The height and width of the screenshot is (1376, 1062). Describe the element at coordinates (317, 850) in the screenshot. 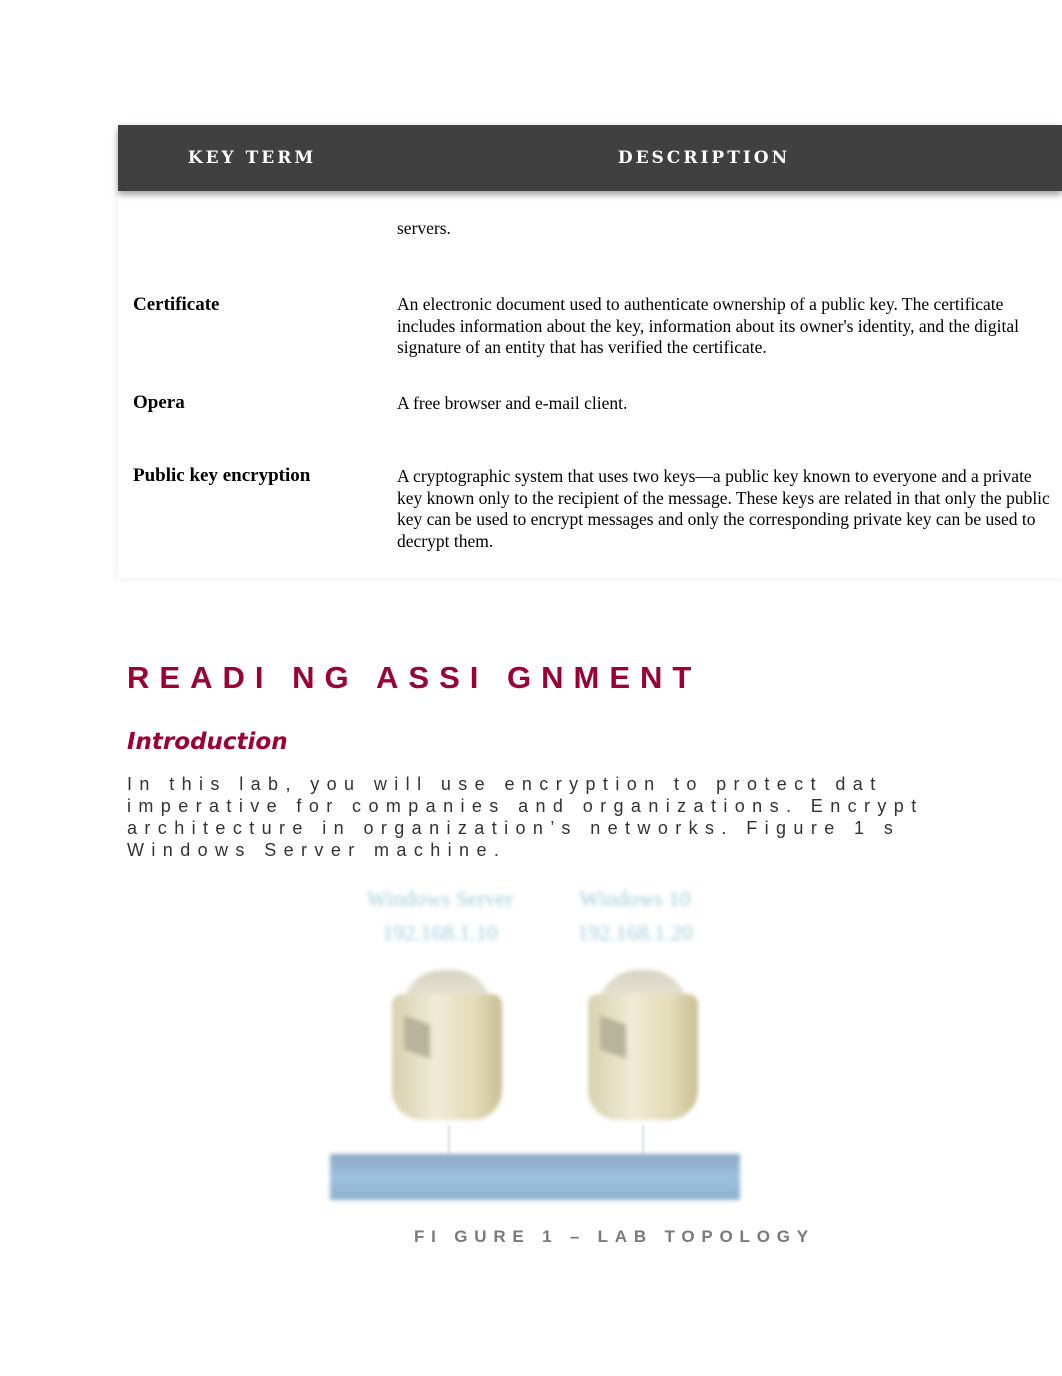

I see `intro-line: Windows Server machine.` at that location.